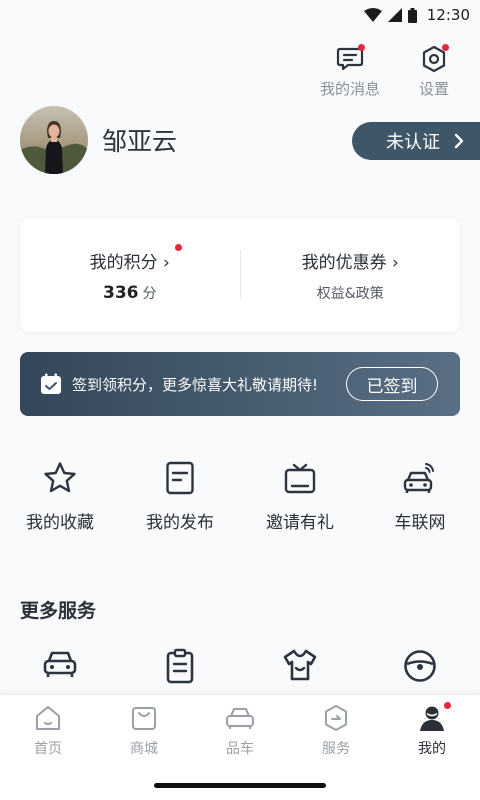 This screenshot has width=480, height=800. Describe the element at coordinates (336, 749) in the screenshot. I see `tab-label: 服务` at that location.